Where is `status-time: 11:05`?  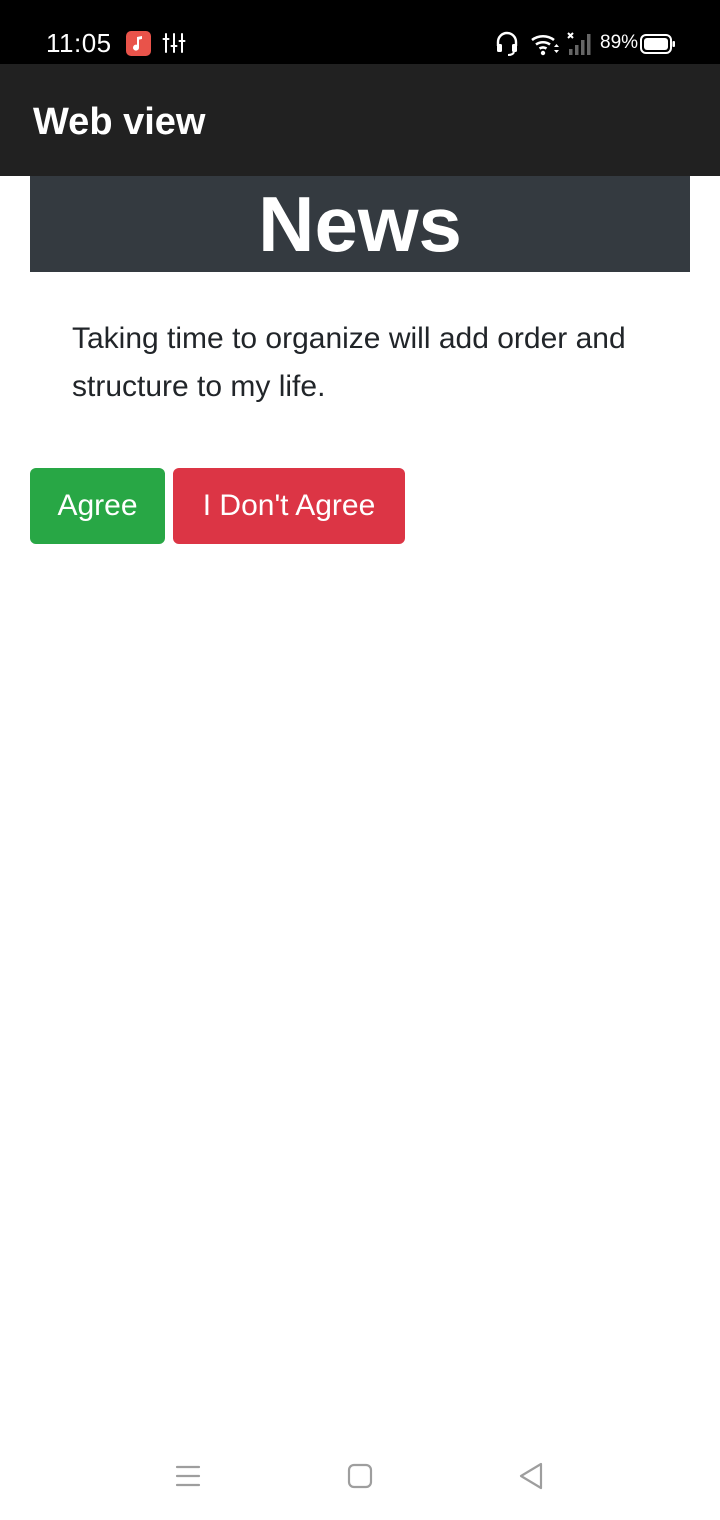
status-time: 11:05 is located at coordinates (79, 43).